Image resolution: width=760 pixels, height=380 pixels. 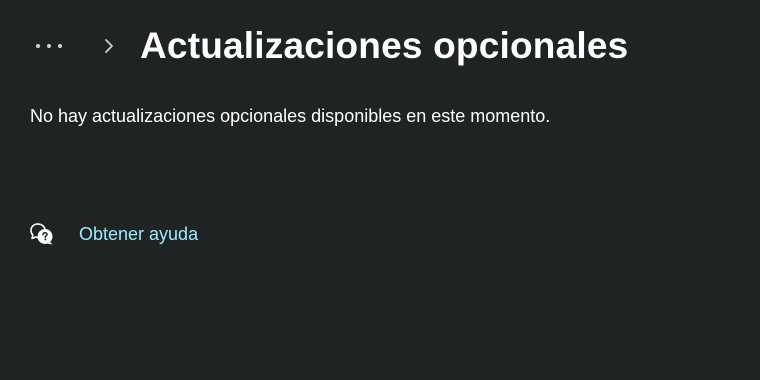 What do you see at coordinates (138, 234) in the screenshot?
I see `get-help-link: Obtener ayuda` at bounding box center [138, 234].